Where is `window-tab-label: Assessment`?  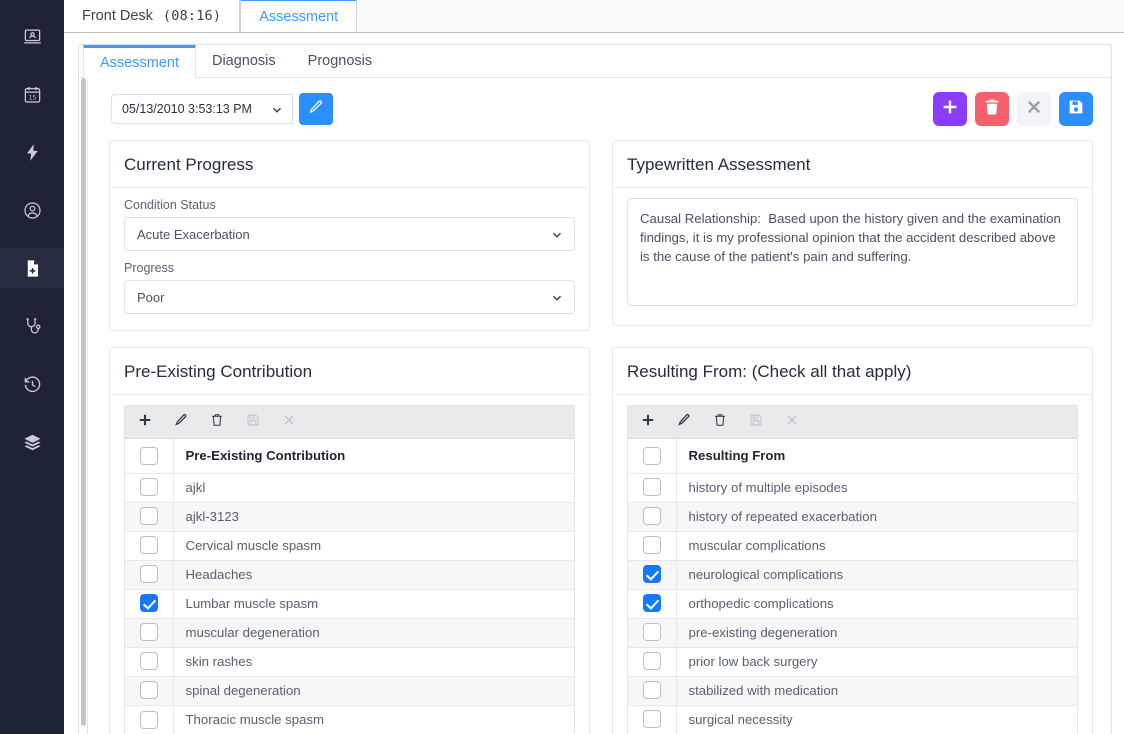
window-tab-label: Assessment is located at coordinates (299, 16).